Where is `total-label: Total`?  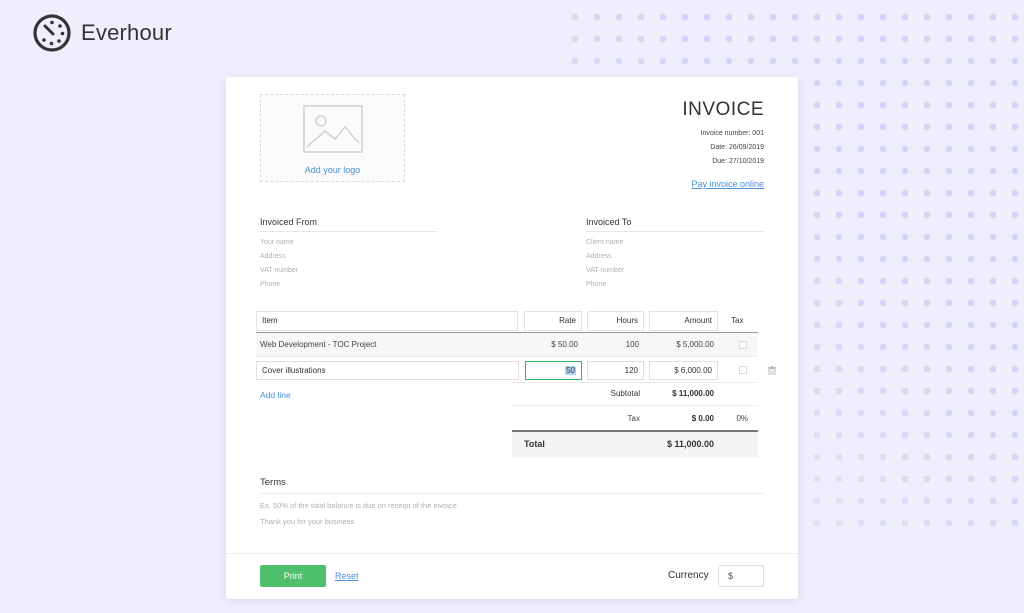 total-label: Total is located at coordinates (534, 444).